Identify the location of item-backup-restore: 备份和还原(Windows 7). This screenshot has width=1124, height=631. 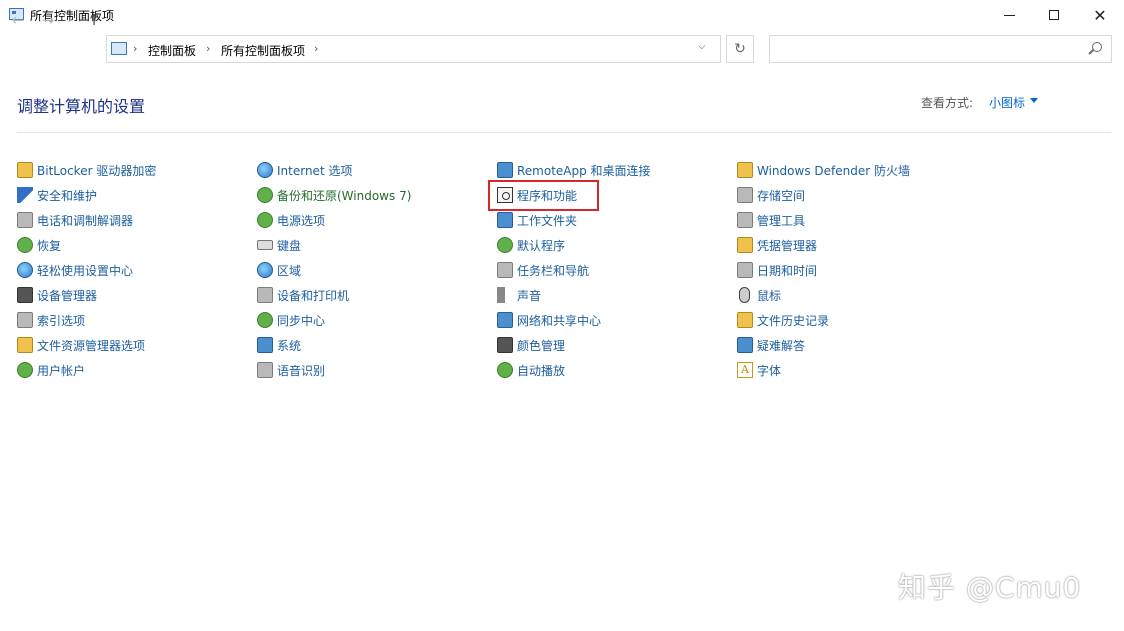
(334, 195).